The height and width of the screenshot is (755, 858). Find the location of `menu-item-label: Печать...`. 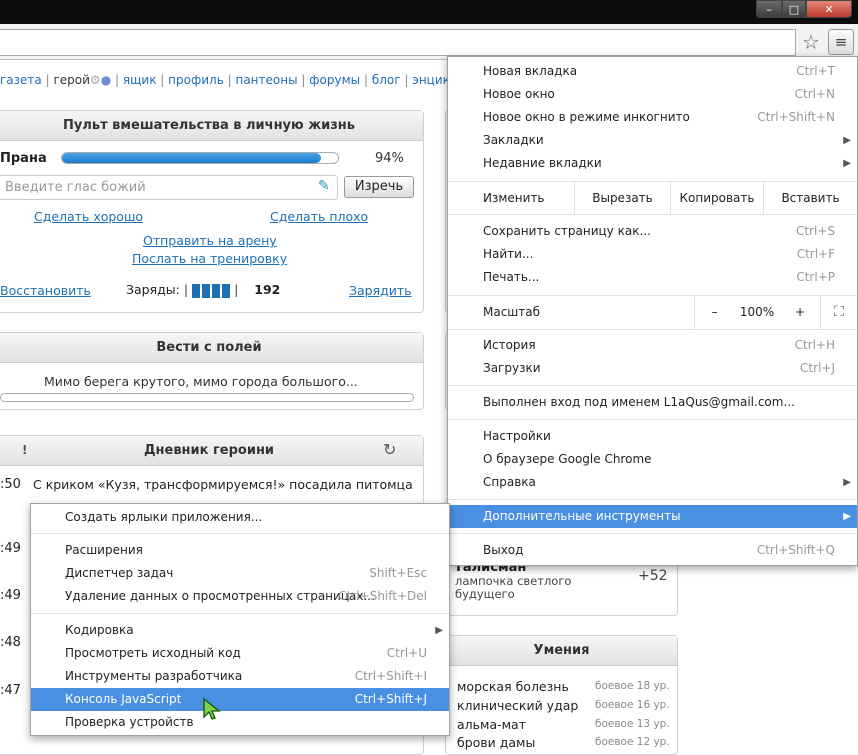

menu-item-label: Печать... is located at coordinates (511, 277).